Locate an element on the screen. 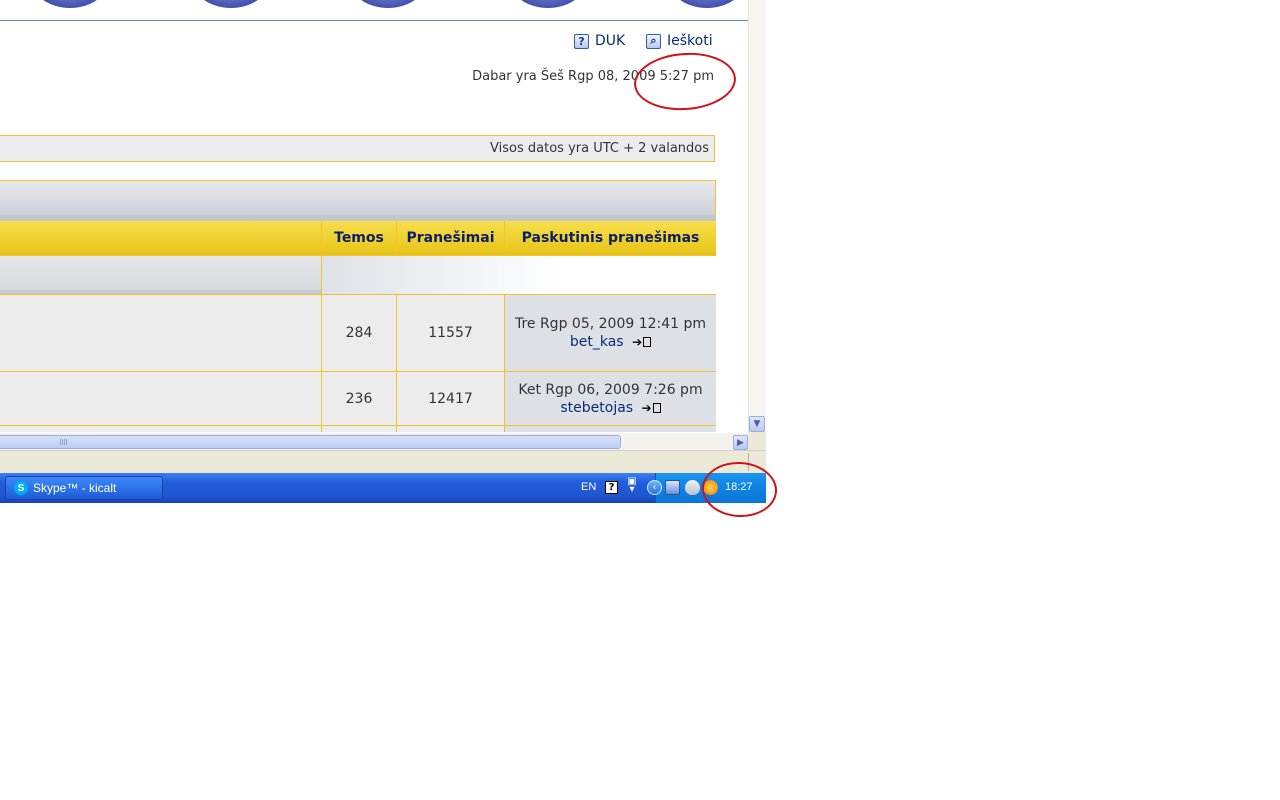  annotation-circle-system-clock is located at coordinates (739, 489).